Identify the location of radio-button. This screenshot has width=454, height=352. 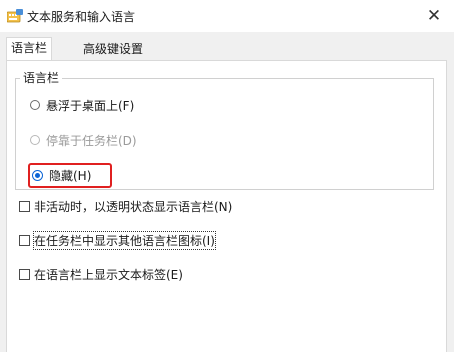
(35, 105).